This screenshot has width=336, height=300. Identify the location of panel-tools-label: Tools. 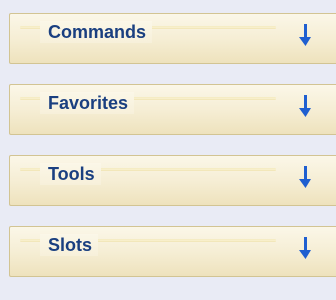
(70, 174).